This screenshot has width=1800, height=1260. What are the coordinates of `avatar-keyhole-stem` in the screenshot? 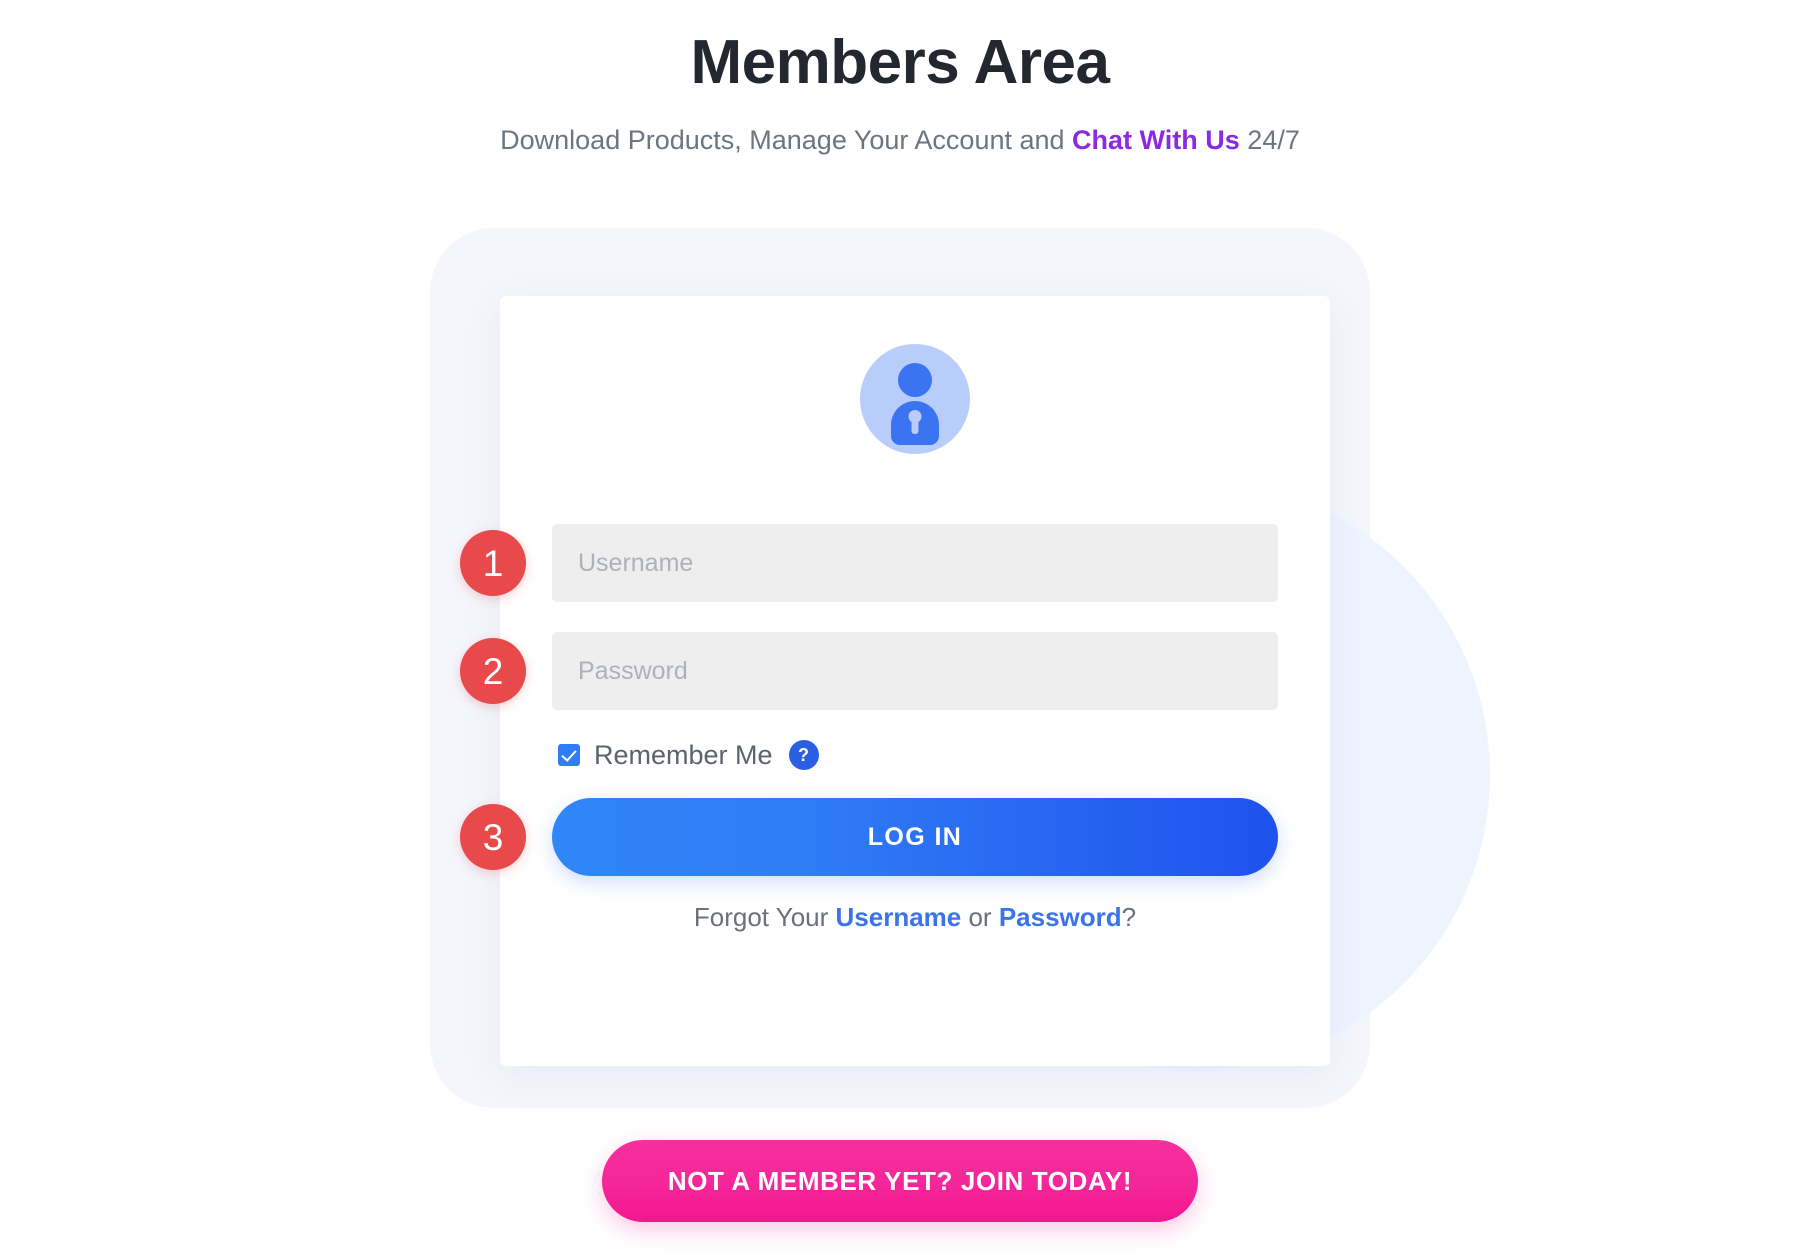 It's located at (915, 426).